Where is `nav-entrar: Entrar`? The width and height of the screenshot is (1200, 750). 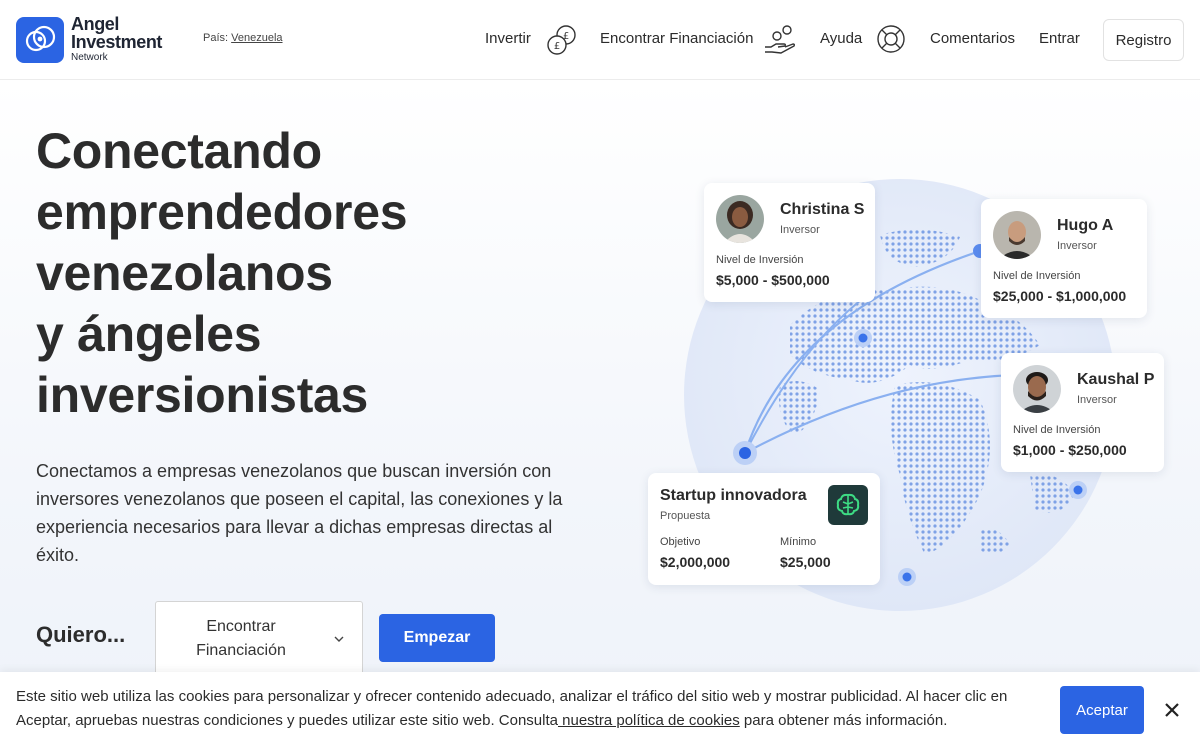
nav-entrar: Entrar is located at coordinates (1059, 38).